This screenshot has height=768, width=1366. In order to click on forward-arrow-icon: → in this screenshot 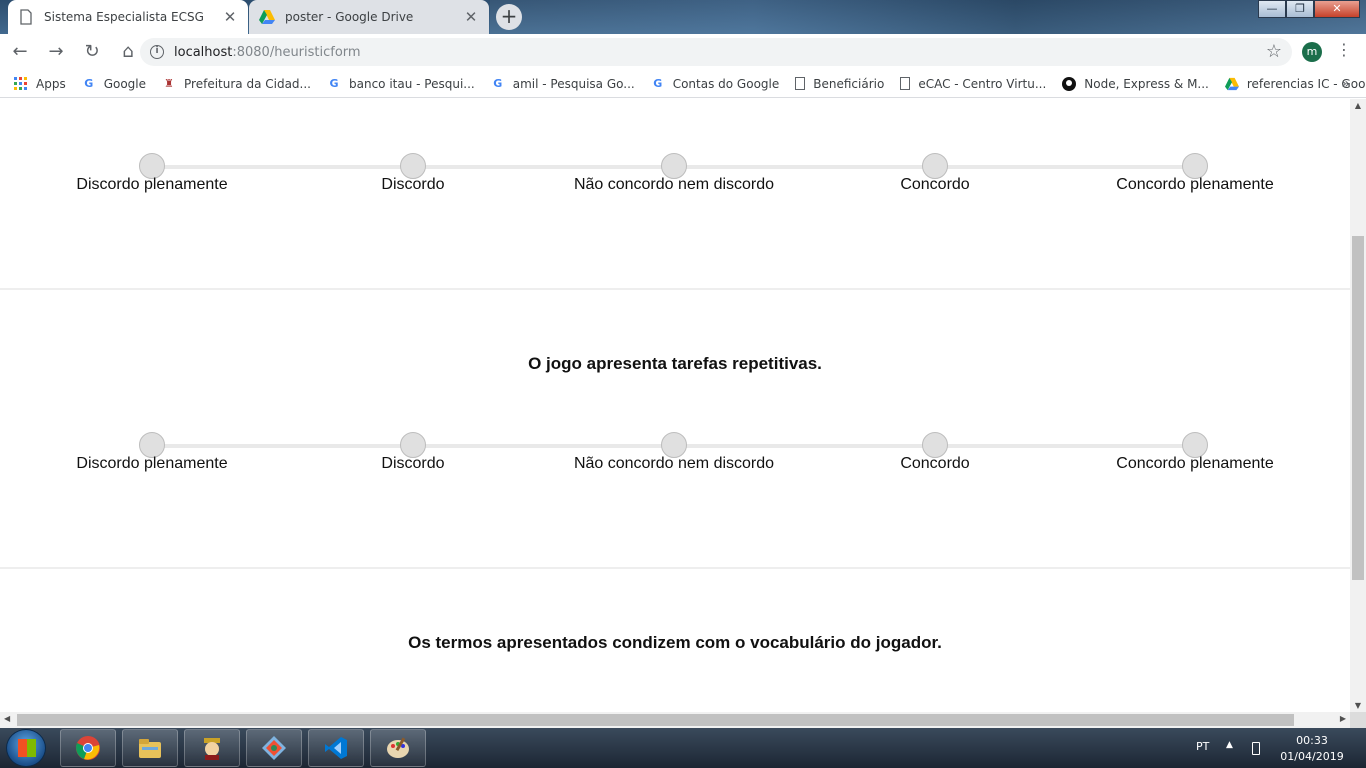, I will do `click(56, 52)`.